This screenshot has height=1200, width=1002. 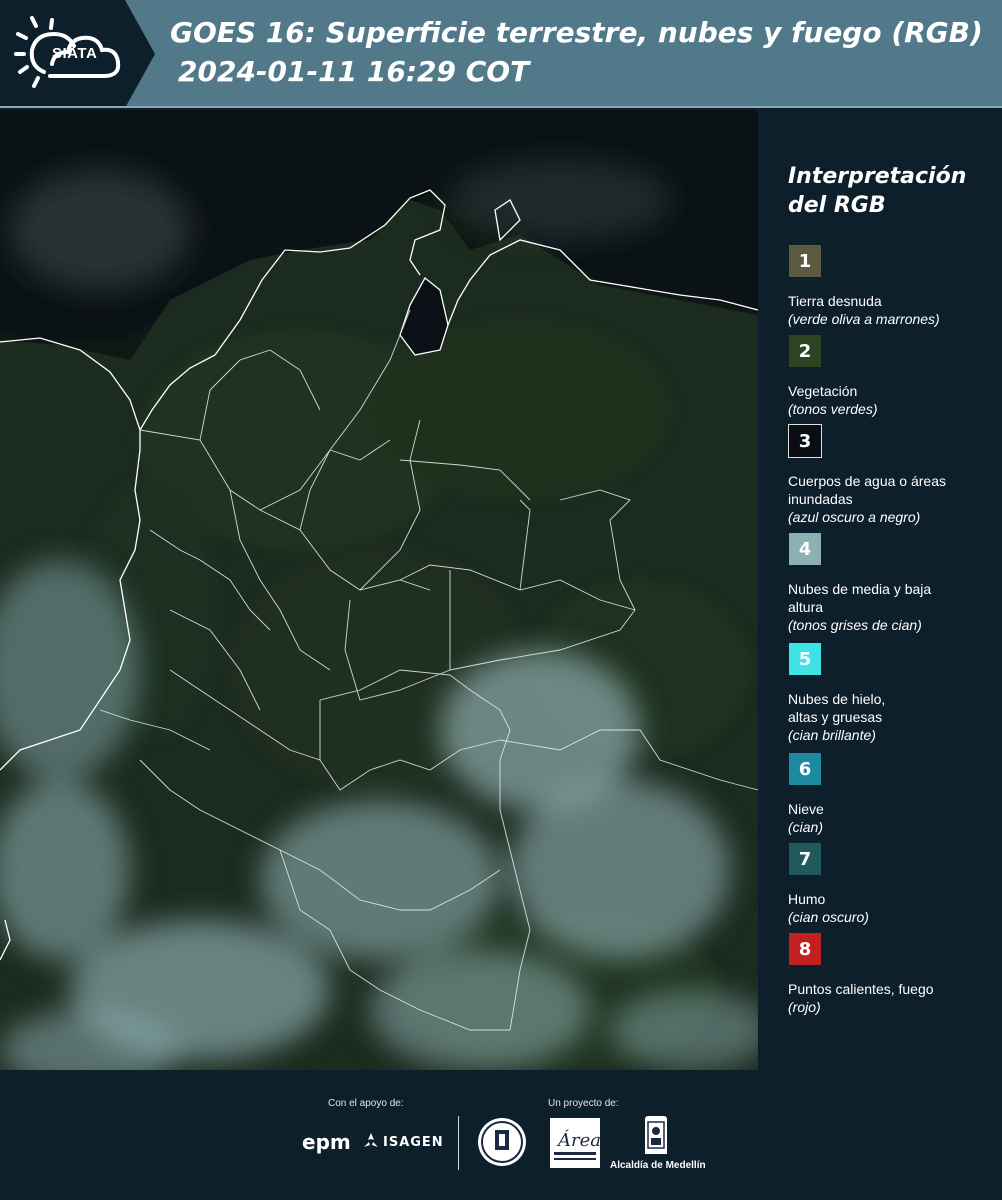 I want to click on legend-swatch: 3, so click(x=805, y=441).